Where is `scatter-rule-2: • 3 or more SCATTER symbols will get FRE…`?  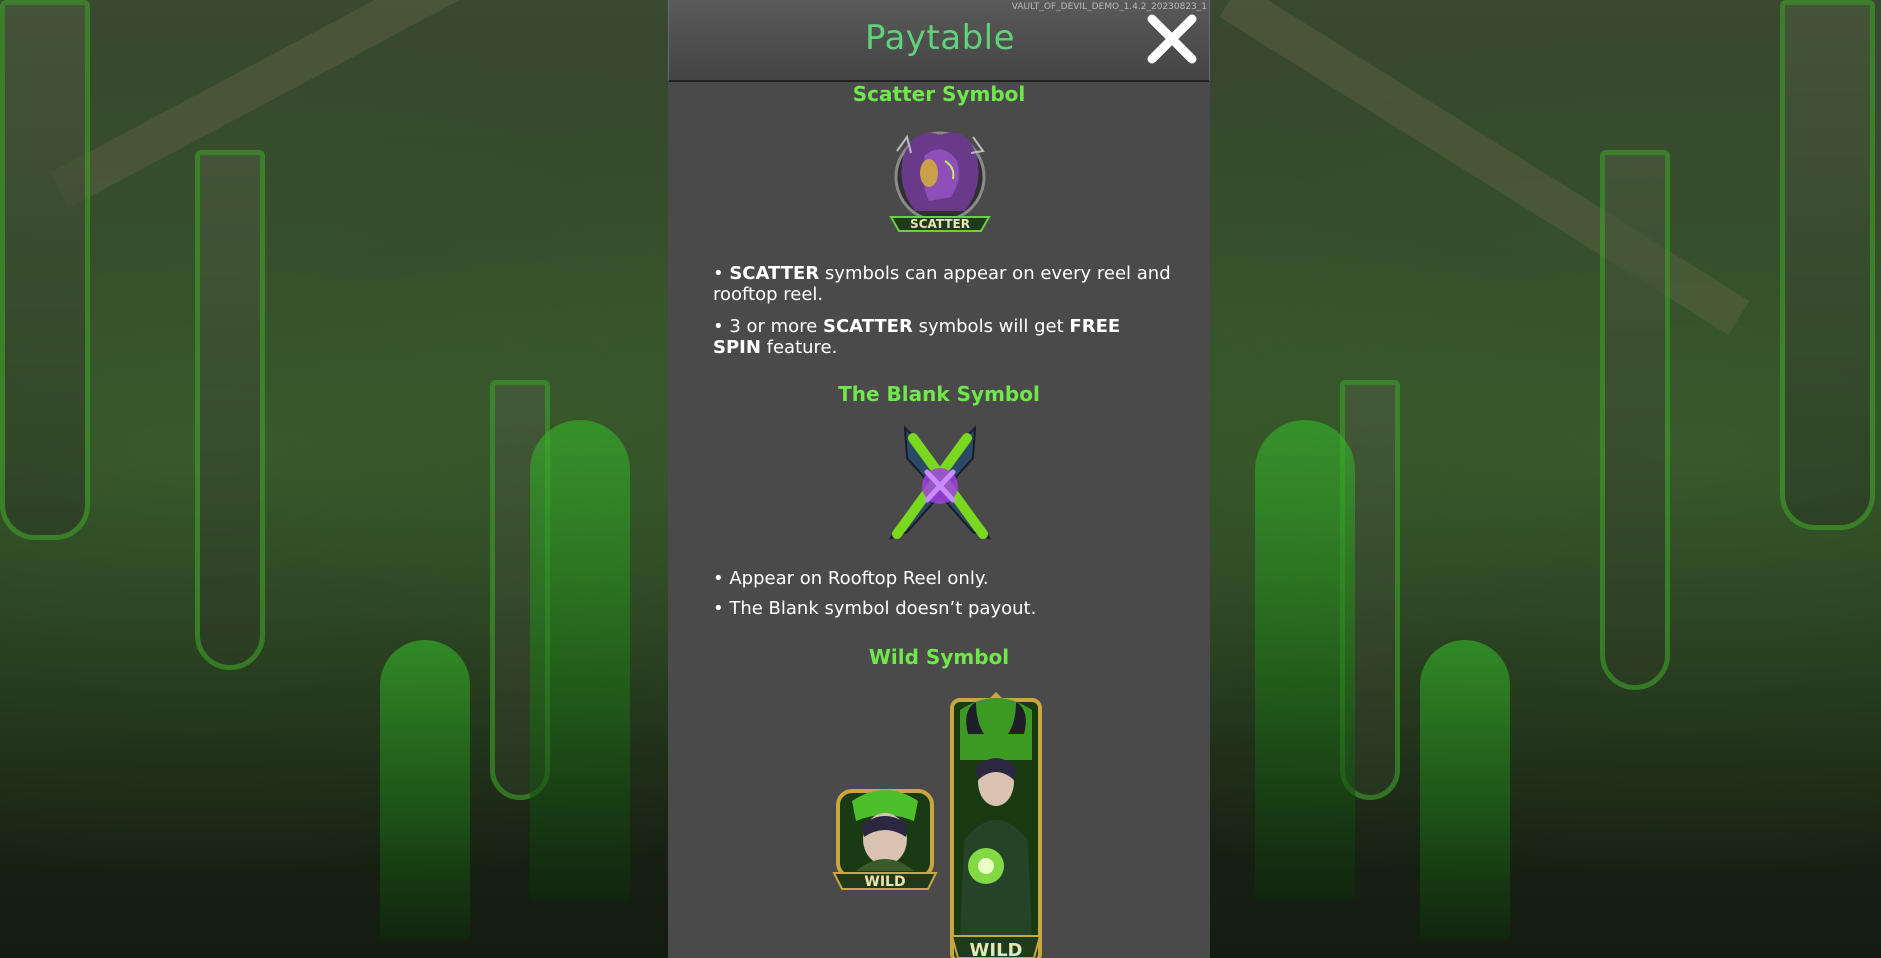
scatter-rule-2: • 3 or more SCATTER symbols will get FRE… is located at coordinates (917, 337).